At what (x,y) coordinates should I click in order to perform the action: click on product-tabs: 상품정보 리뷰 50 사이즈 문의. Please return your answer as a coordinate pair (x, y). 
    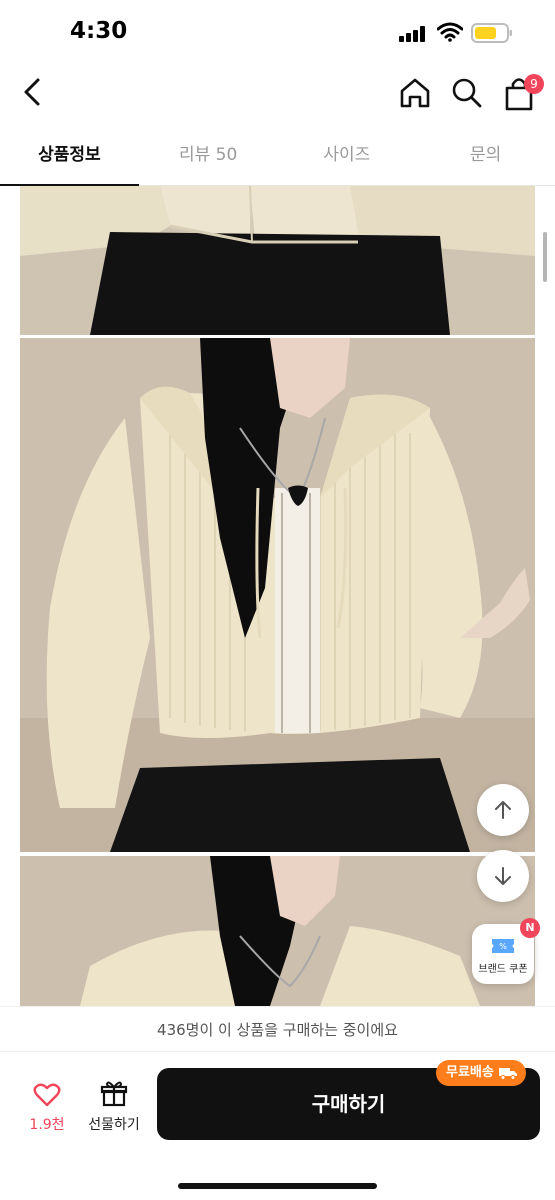
    Looking at the image, I should click on (277, 156).